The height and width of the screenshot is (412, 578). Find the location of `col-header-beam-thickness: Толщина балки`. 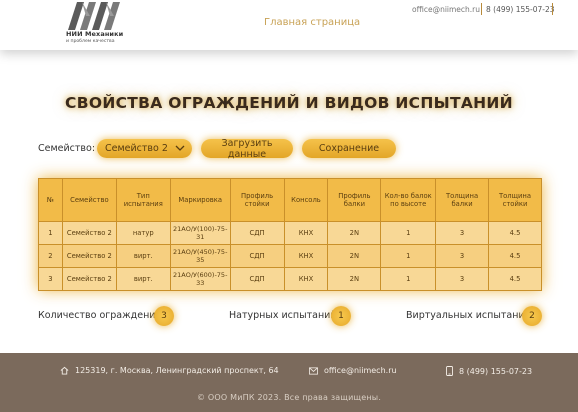

col-header-beam-thickness: Толщина балки is located at coordinates (462, 200).